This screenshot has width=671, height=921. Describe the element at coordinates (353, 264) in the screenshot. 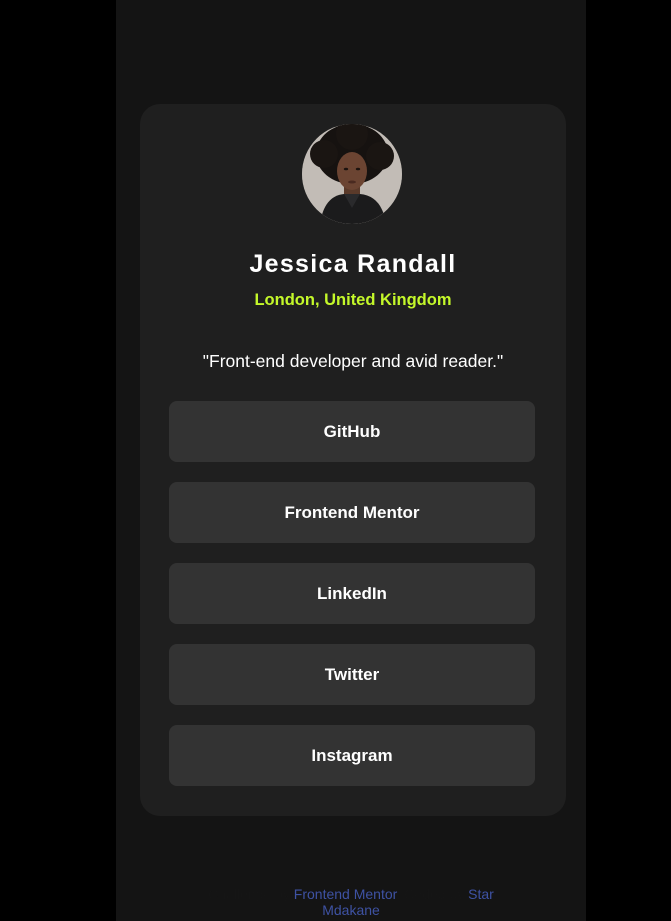

I see `profile-name: Jessica Randall` at that location.